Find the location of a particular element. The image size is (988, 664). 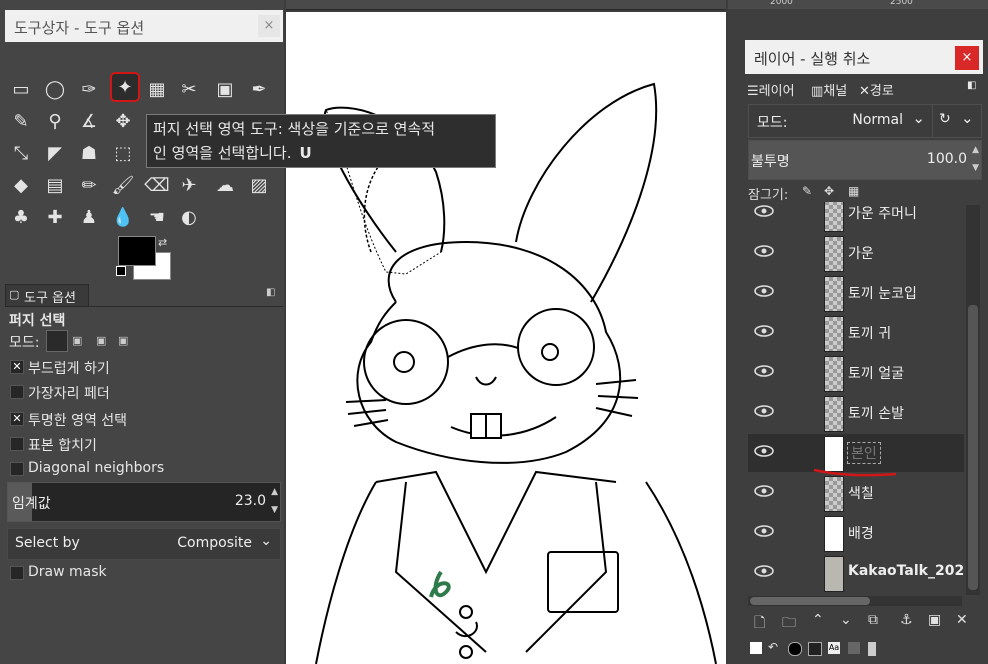

lock-pixels-icon: ✎ is located at coordinates (807, 191).